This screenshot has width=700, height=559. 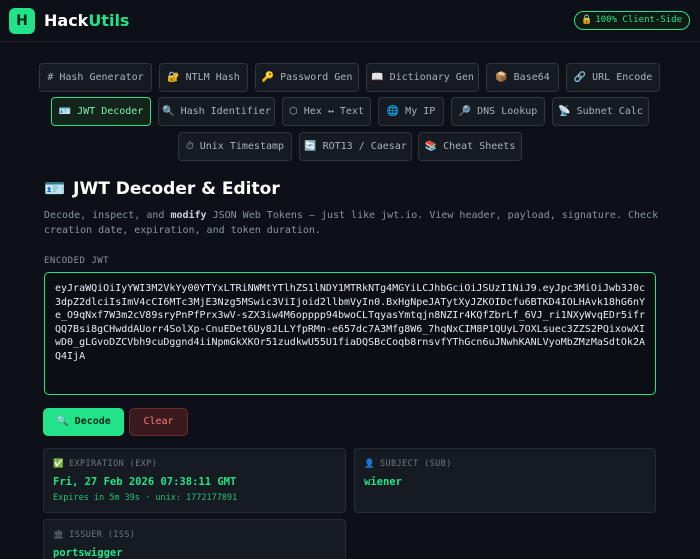 I want to click on nav-dictionary-gen: 📖 Dictionary Gen, so click(x=422, y=77).